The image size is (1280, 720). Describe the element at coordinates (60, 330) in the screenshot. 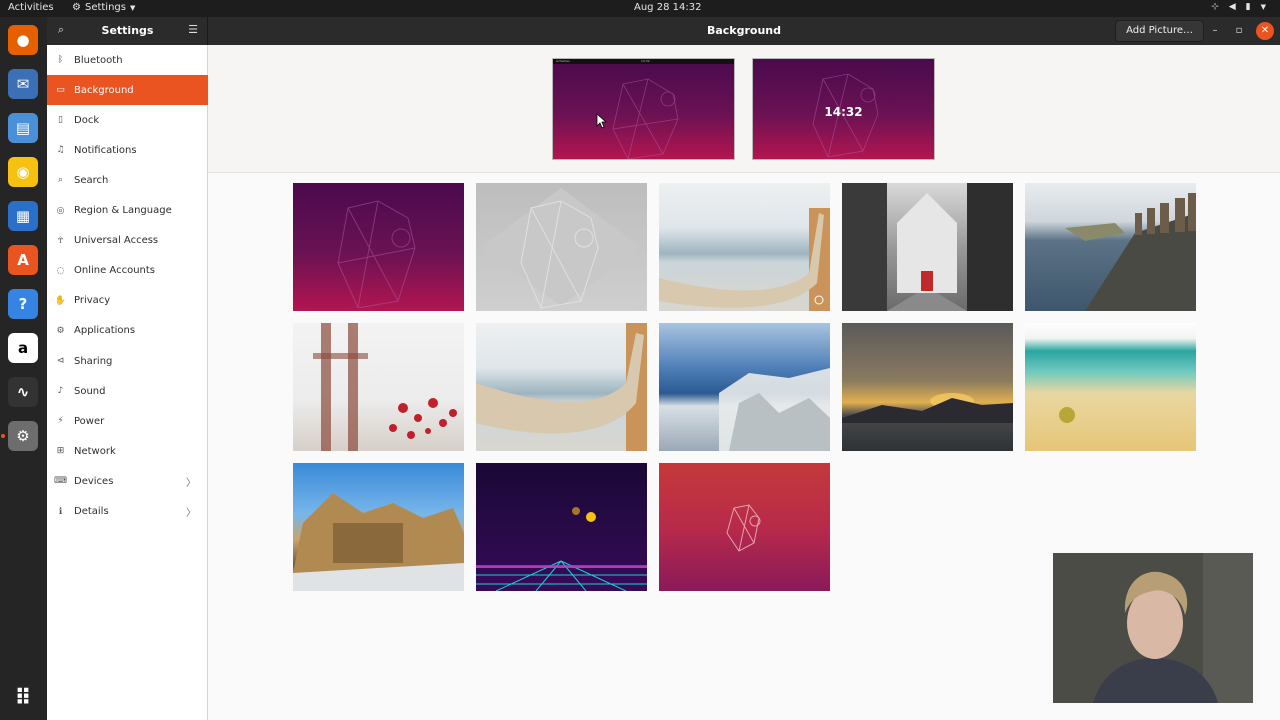

I see `sidebar-item-icon: ⚙` at that location.